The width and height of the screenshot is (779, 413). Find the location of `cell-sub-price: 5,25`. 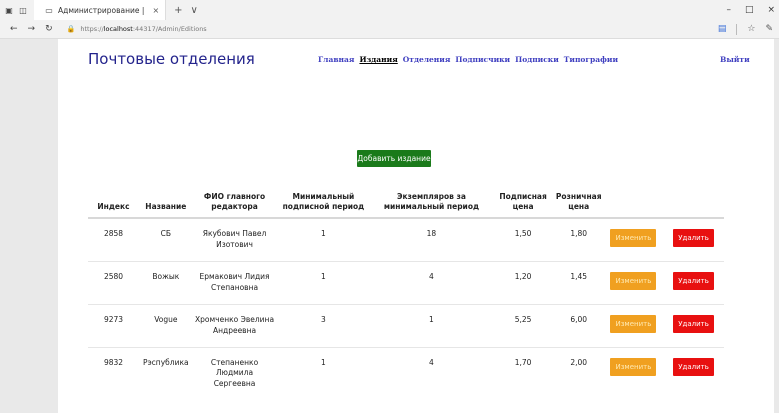

cell-sub-price: 5,25 is located at coordinates (523, 325).